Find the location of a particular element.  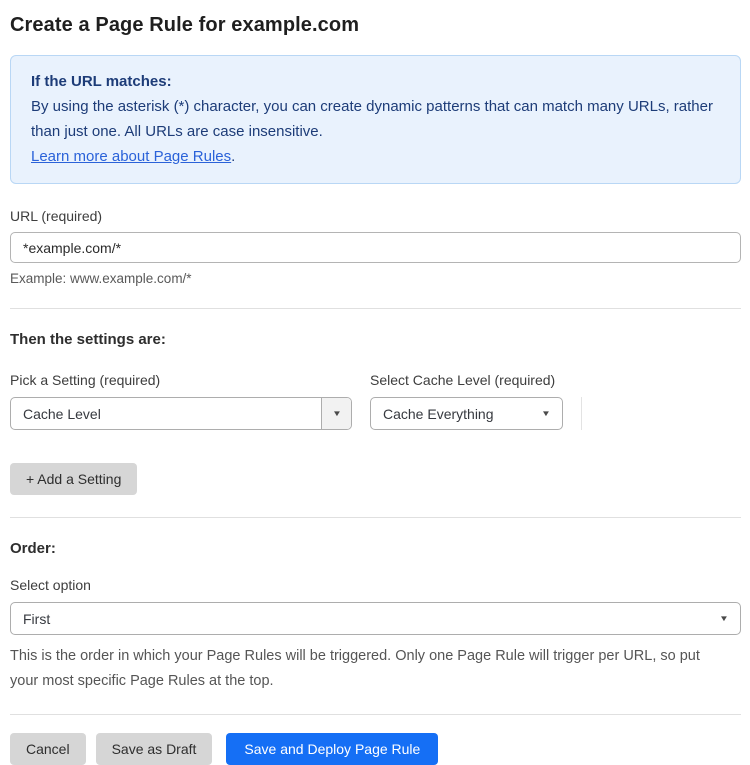

pick-setting-column: Pick a Setting (required) Cache Level ▼ is located at coordinates (181, 401).